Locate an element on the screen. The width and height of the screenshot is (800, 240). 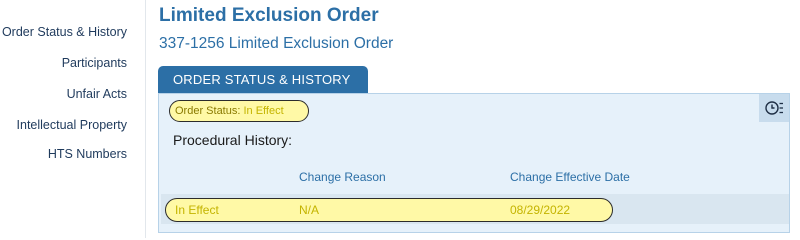
column-header-change-effective-date: Change Effective Date is located at coordinates (570, 177).